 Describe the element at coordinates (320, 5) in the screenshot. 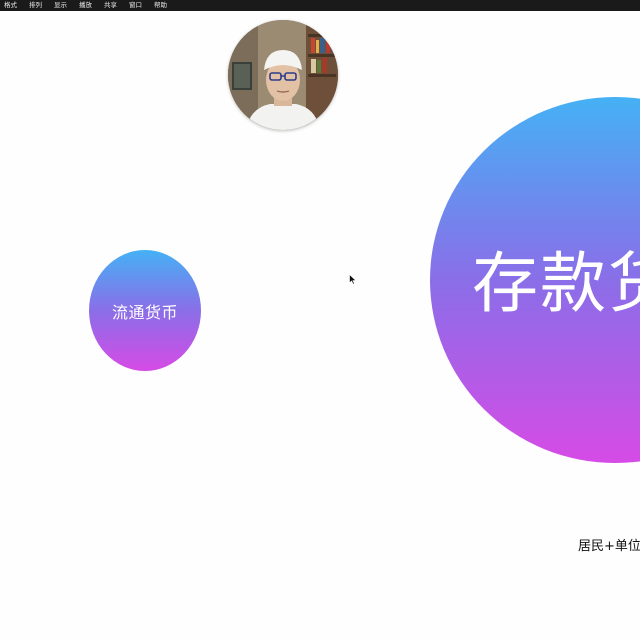

I see `menu-bar: 格式 排列 显示 播放 共享 窗口 帮助` at that location.